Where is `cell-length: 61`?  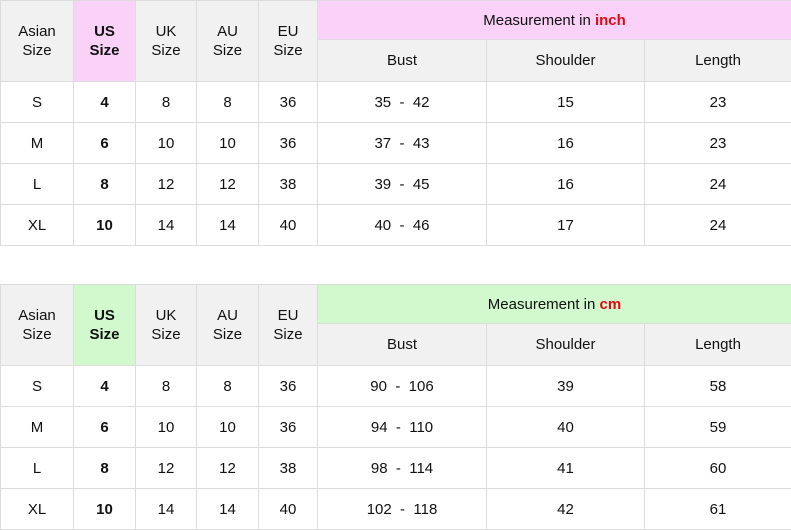 cell-length: 61 is located at coordinates (718, 509).